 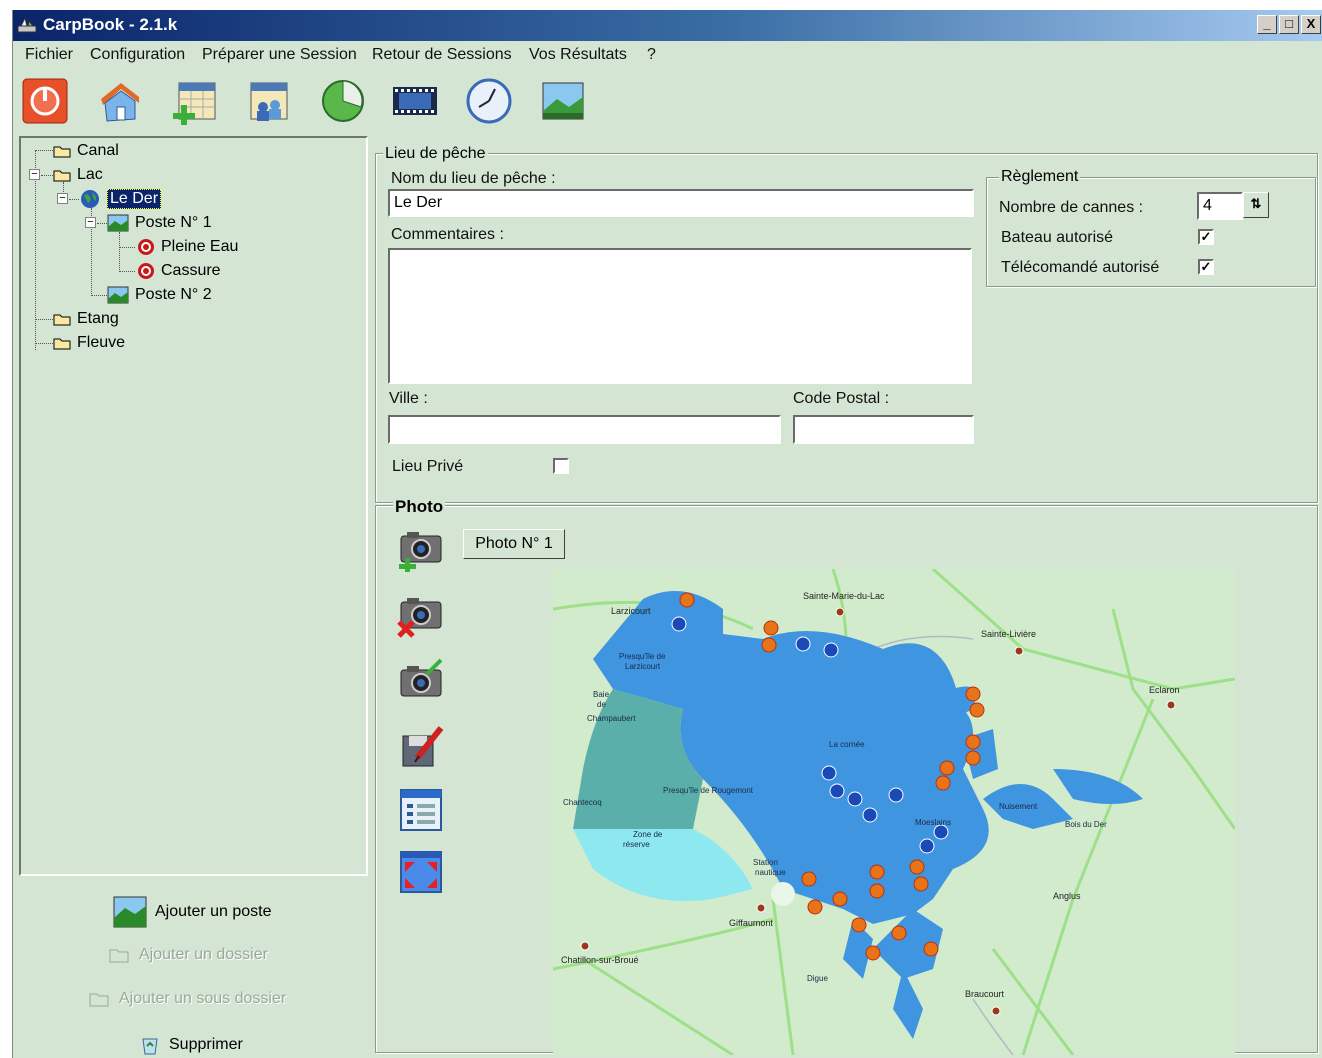 I want to click on svg-text: Sainte-Marie-du-Lac, so click(x=844, y=596).